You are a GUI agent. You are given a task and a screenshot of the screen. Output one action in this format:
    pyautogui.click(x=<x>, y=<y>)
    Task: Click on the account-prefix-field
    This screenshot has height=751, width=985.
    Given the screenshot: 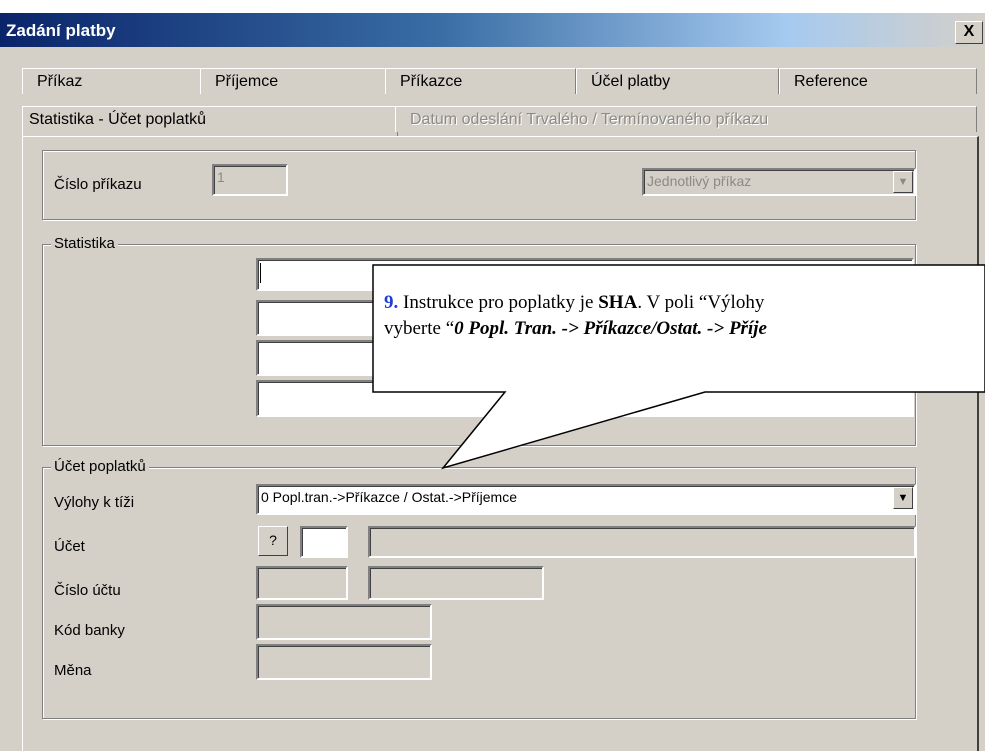 What is the action you would take?
    pyautogui.click(x=324, y=542)
    